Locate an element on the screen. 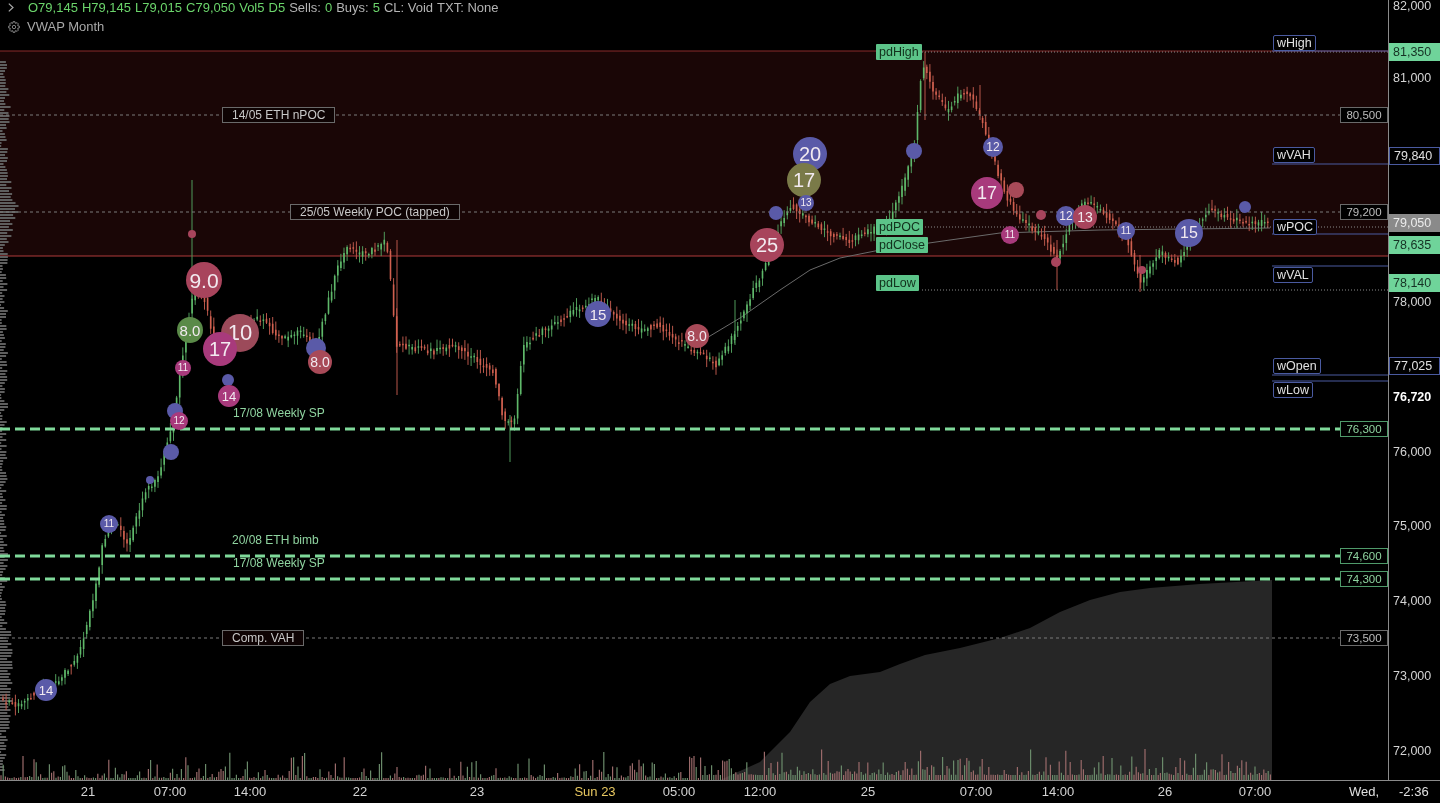 This screenshot has width=1440, height=803. legend-value: H79,145 is located at coordinates (106, 7).